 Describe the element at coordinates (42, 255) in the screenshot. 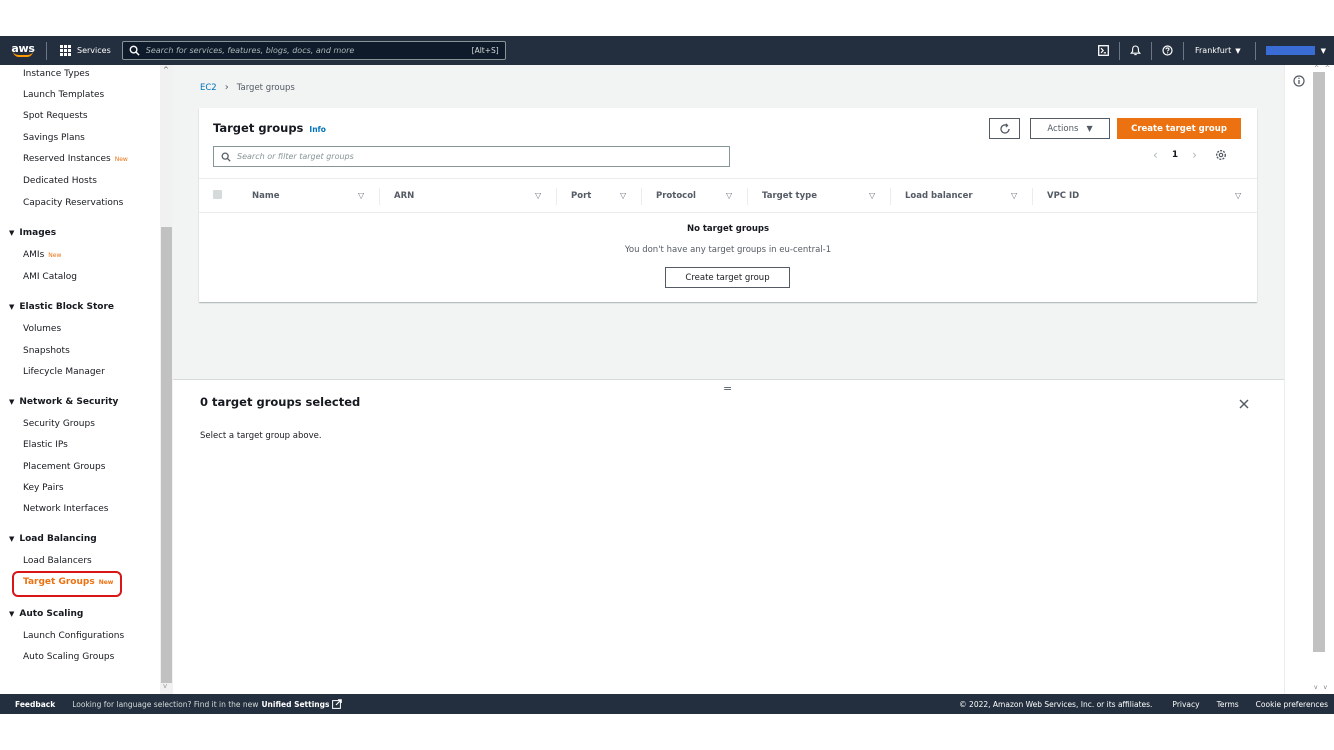

I see `sidebar-item-amis: AMIs New` at that location.